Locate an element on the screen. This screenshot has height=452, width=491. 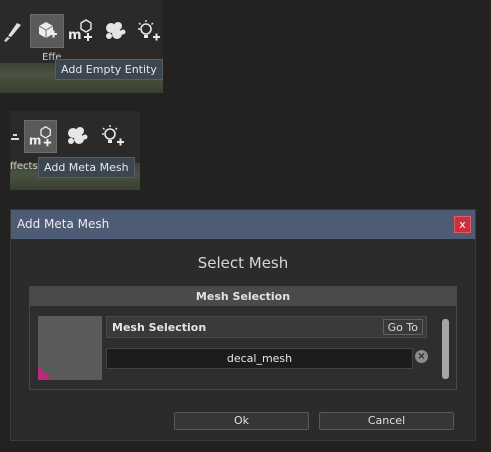
scrollbar is located at coordinates (446, 349).